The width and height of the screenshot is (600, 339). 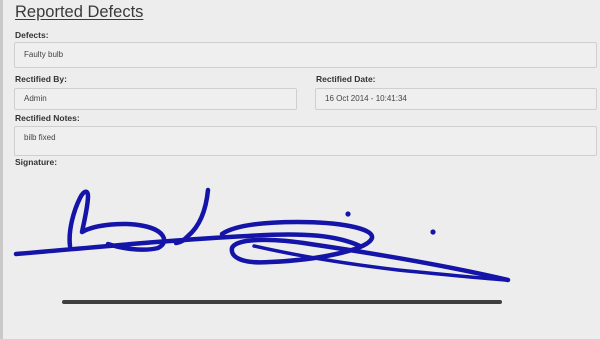 What do you see at coordinates (155, 99) in the screenshot?
I see `rectified-by-field: Admin` at bounding box center [155, 99].